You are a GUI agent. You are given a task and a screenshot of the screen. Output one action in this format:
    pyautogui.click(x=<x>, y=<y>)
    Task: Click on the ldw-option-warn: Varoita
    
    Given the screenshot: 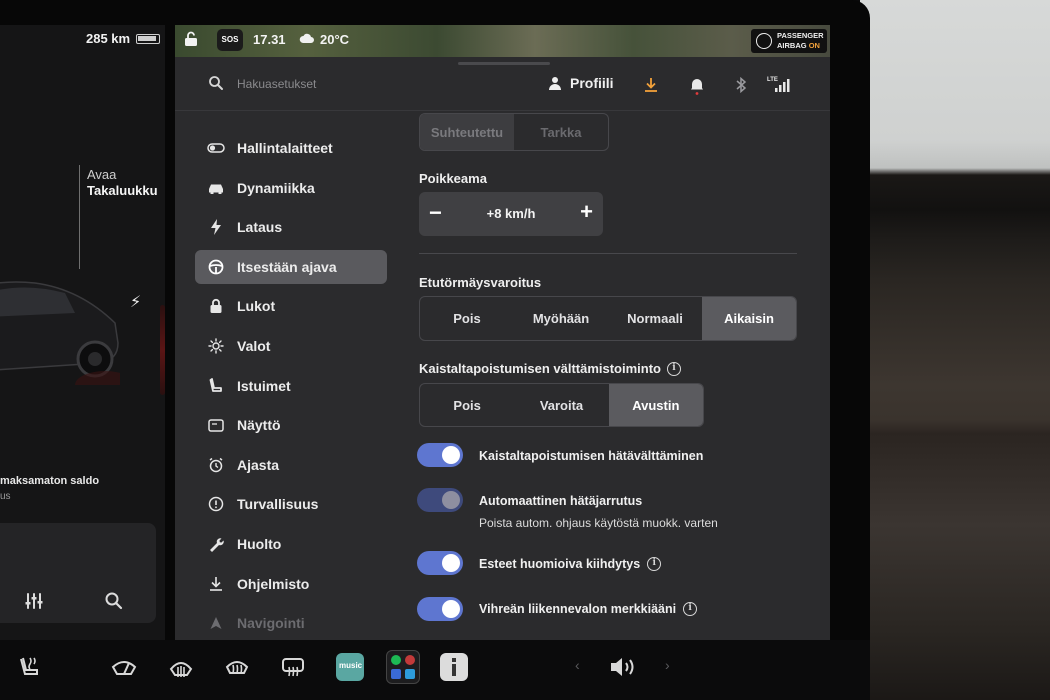 What is the action you would take?
    pyautogui.click(x=561, y=405)
    